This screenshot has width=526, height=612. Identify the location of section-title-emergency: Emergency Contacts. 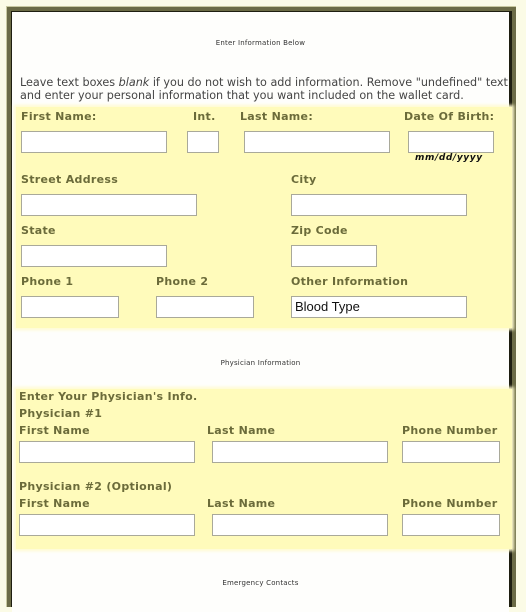
(260, 583).